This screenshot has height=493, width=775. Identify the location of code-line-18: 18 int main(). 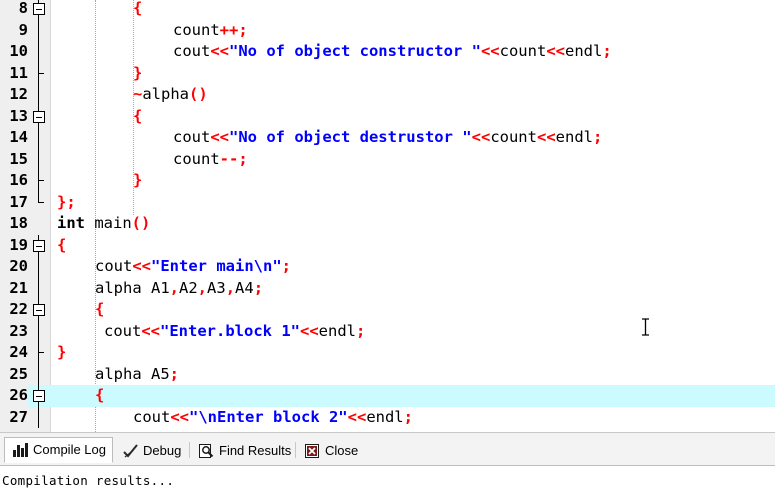
(387, 224).